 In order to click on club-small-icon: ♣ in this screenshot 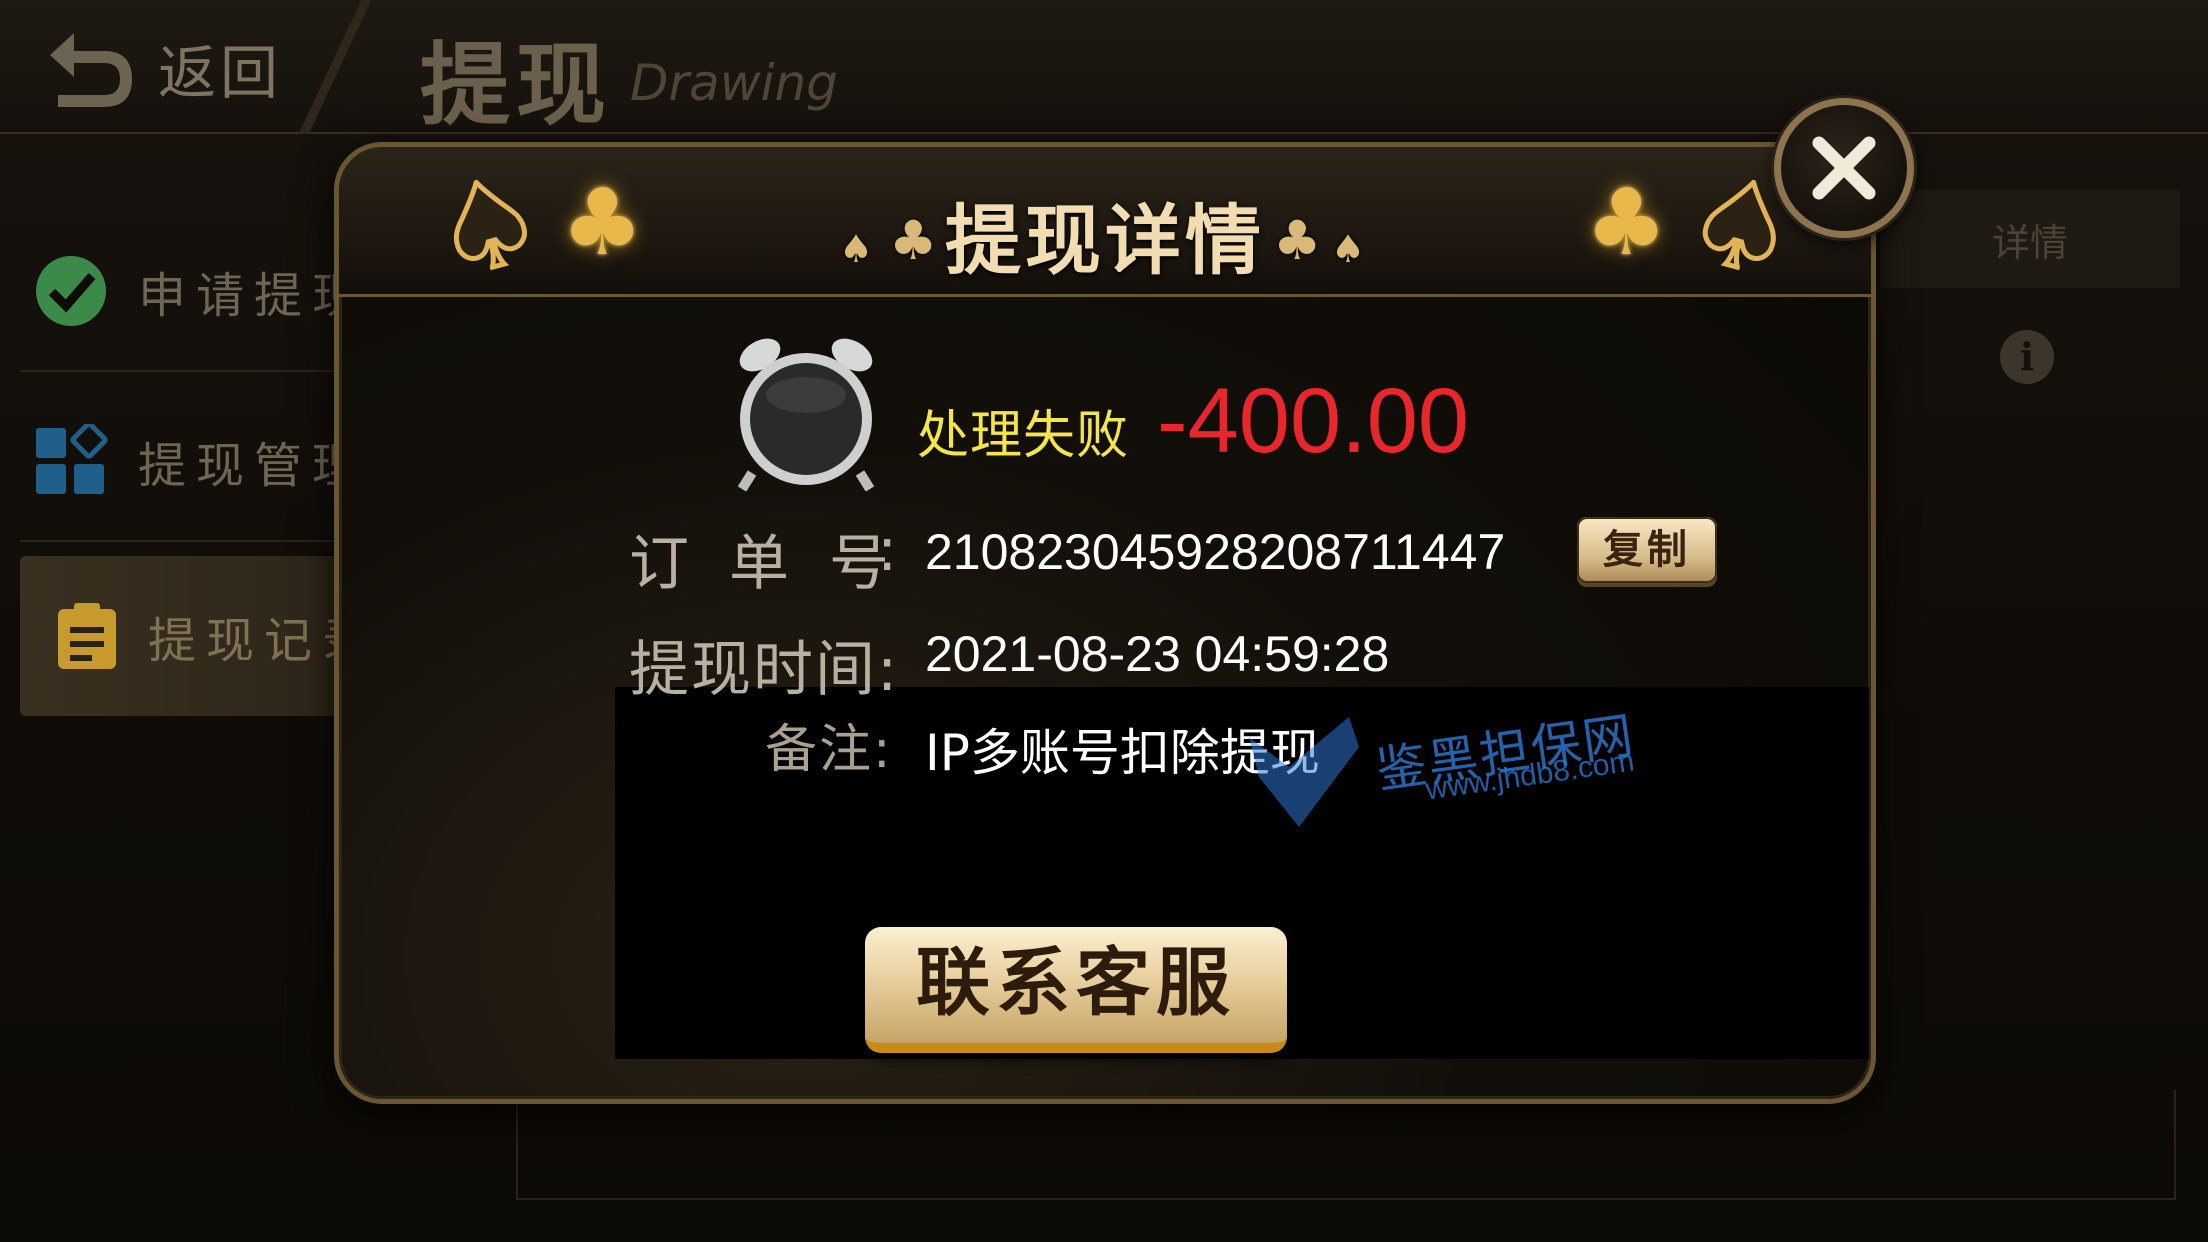, I will do `click(1297, 240)`.